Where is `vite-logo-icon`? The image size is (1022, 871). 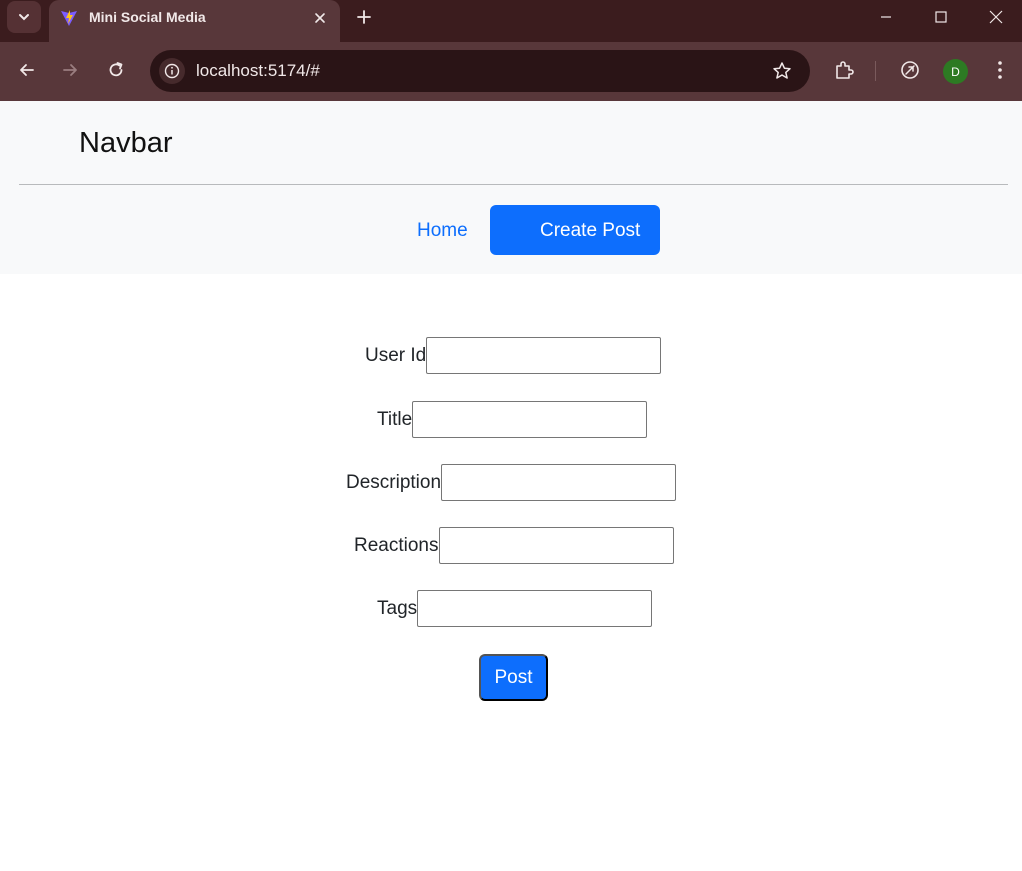 vite-logo-icon is located at coordinates (69, 18).